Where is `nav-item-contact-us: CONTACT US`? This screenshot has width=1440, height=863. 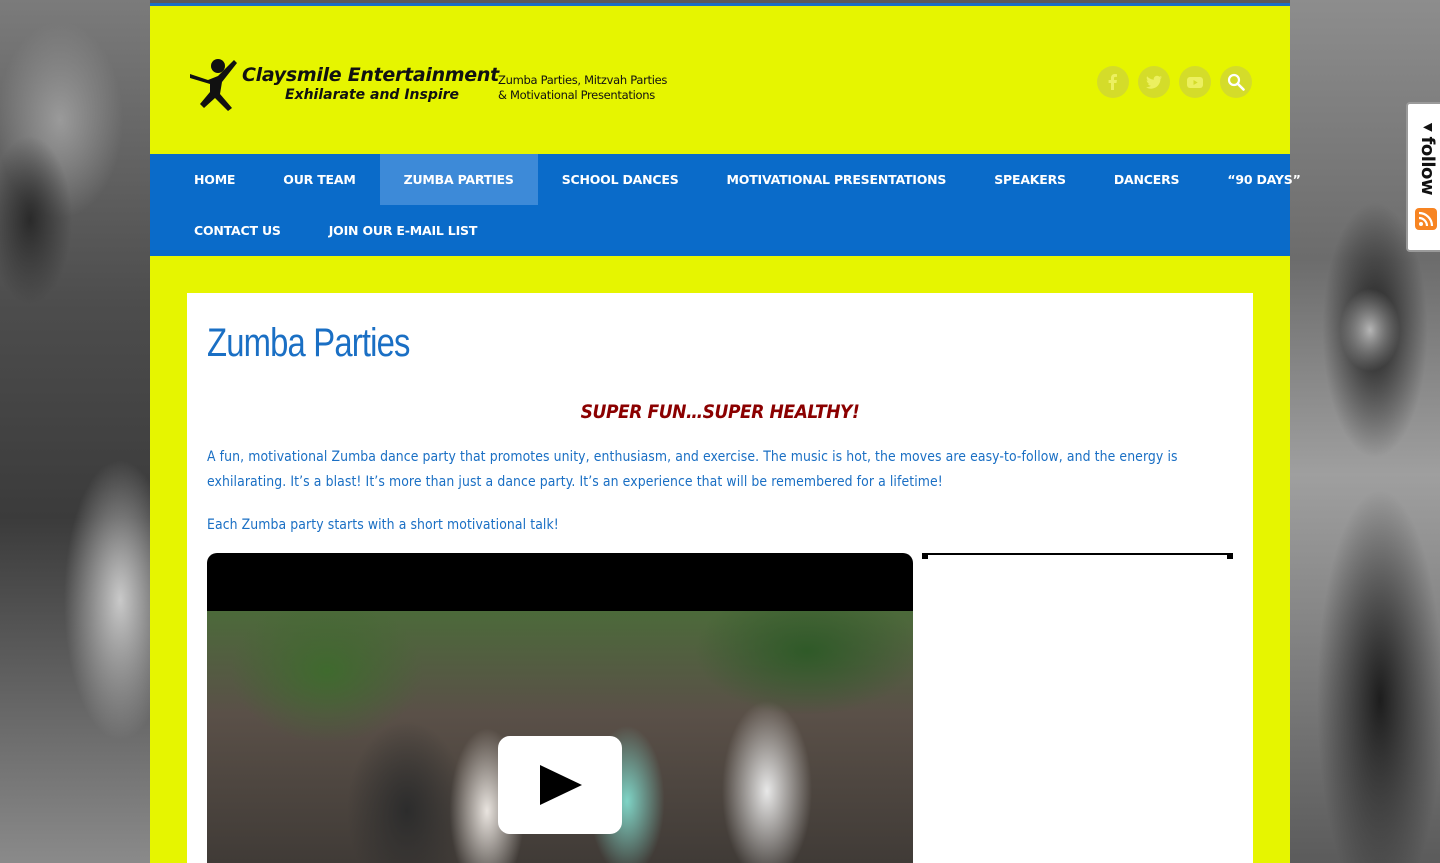 nav-item-contact-us: CONTACT US is located at coordinates (237, 230).